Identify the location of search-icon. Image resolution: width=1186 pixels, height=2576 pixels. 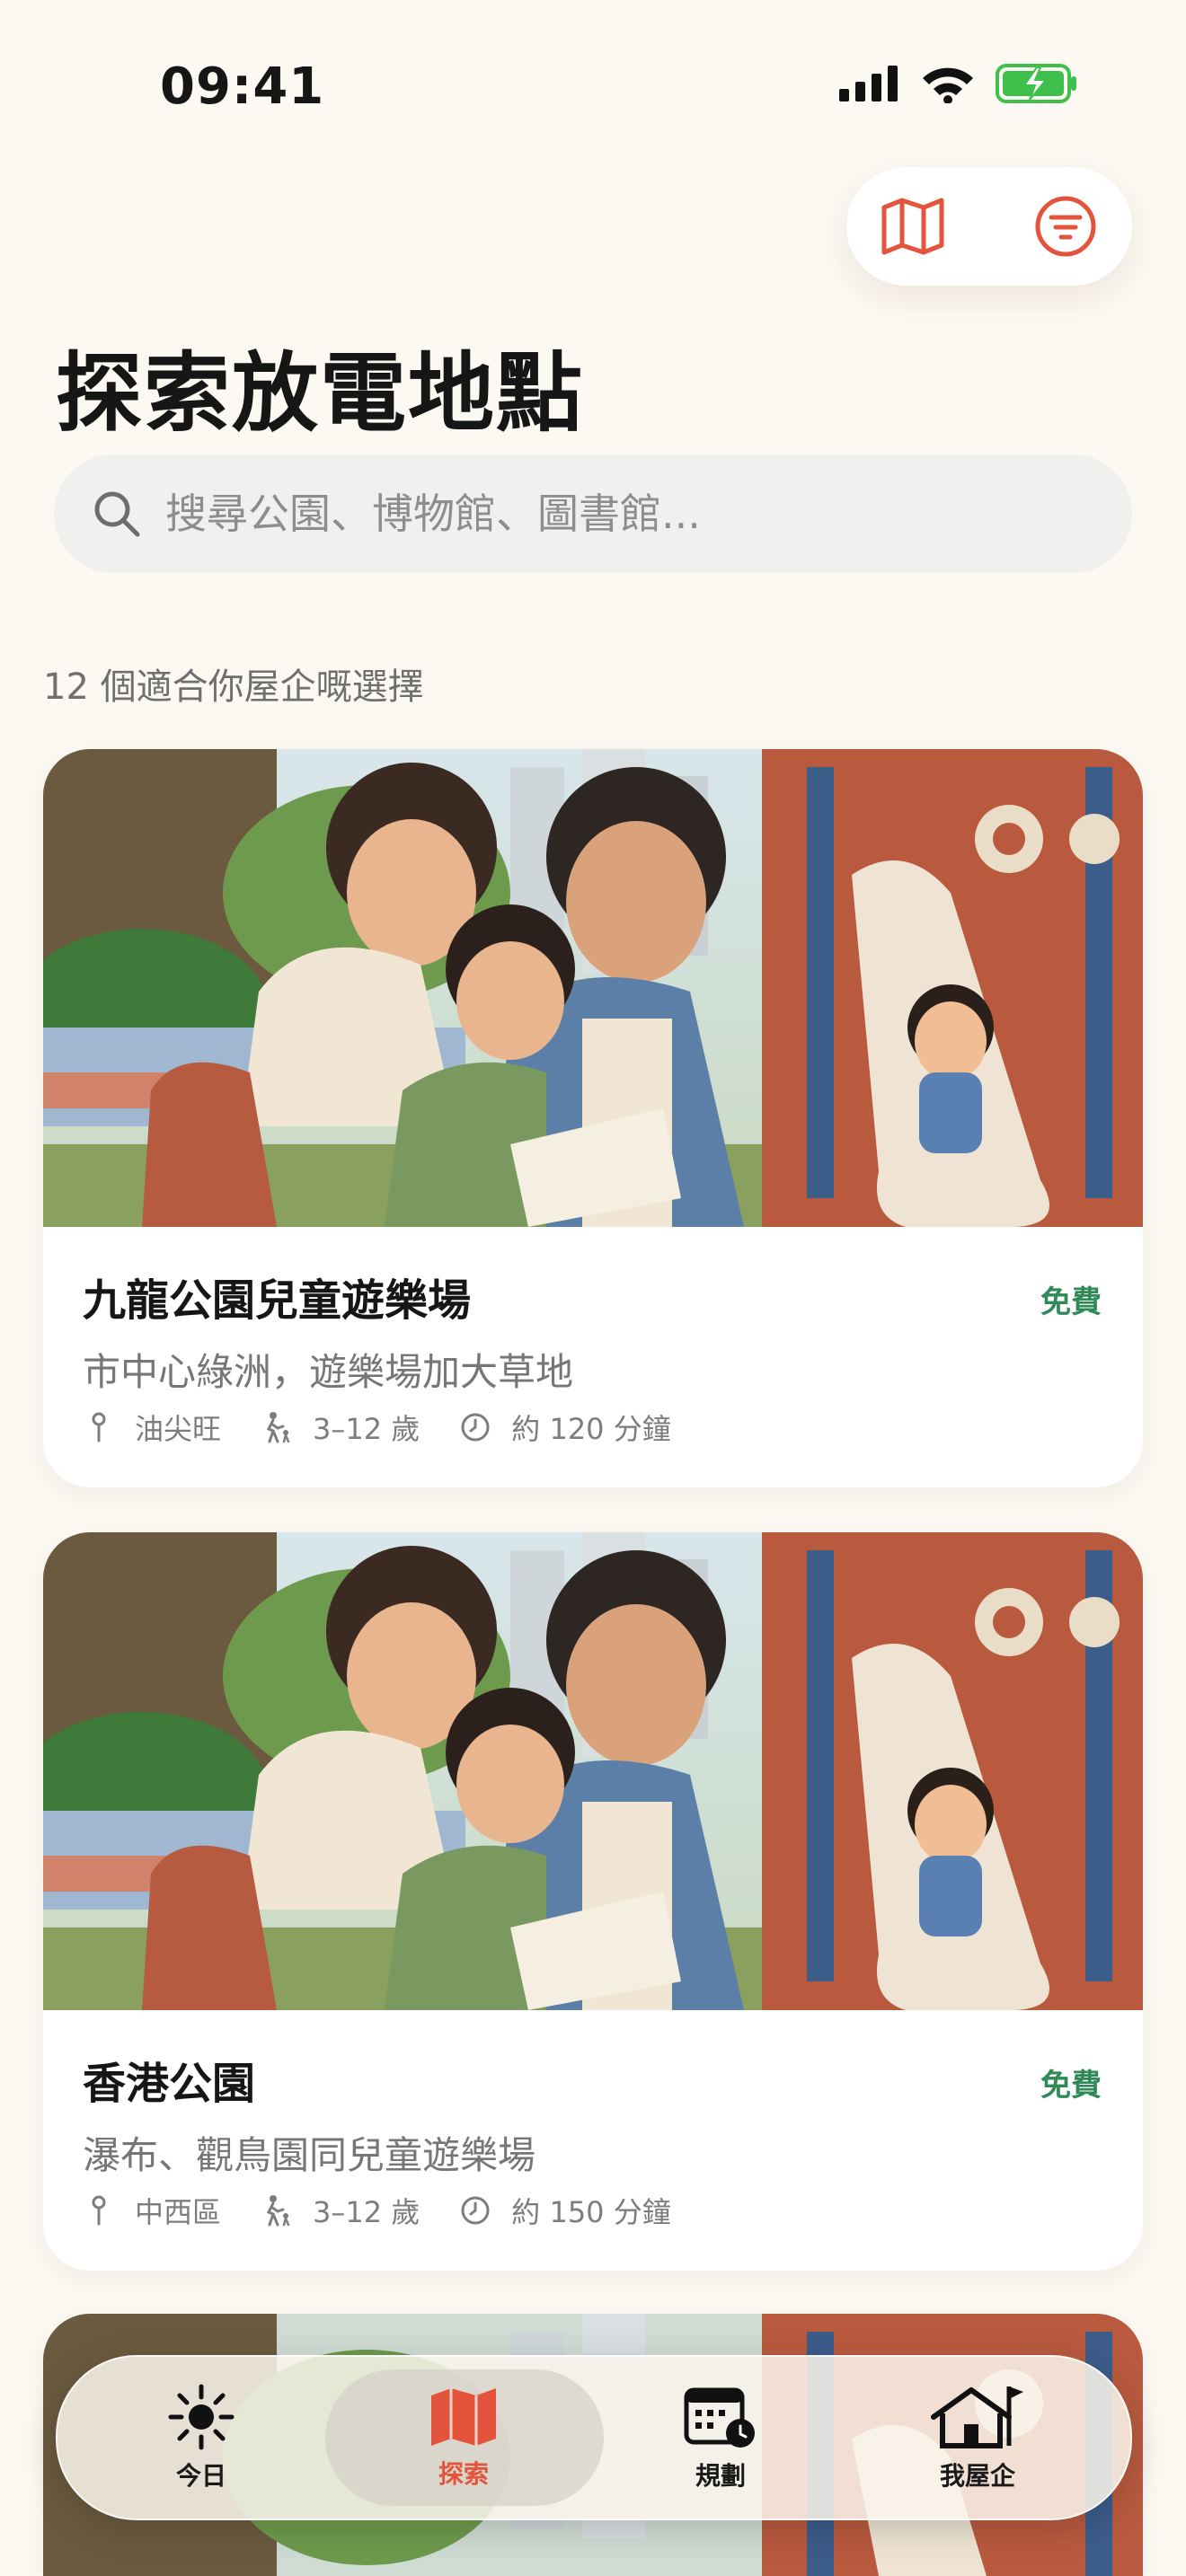
(117, 514).